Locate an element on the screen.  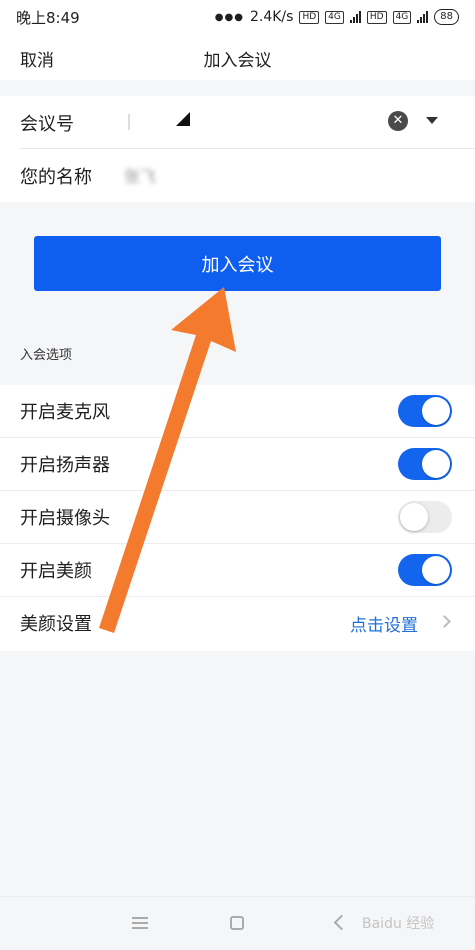
beauty-settings-link: 点击设置 is located at coordinates (384, 623).